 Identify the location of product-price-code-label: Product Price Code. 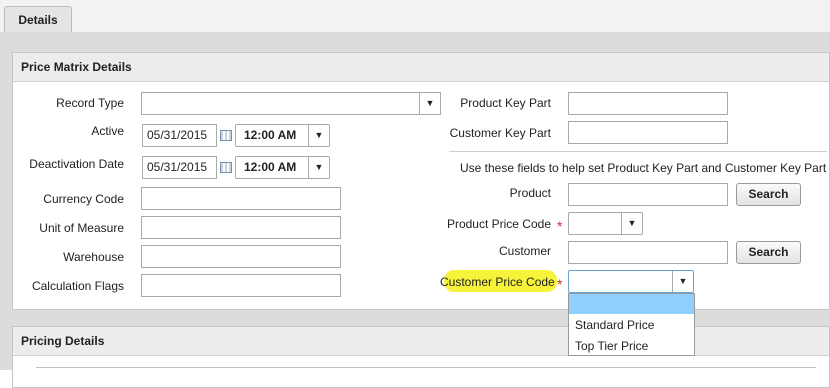
(498, 224).